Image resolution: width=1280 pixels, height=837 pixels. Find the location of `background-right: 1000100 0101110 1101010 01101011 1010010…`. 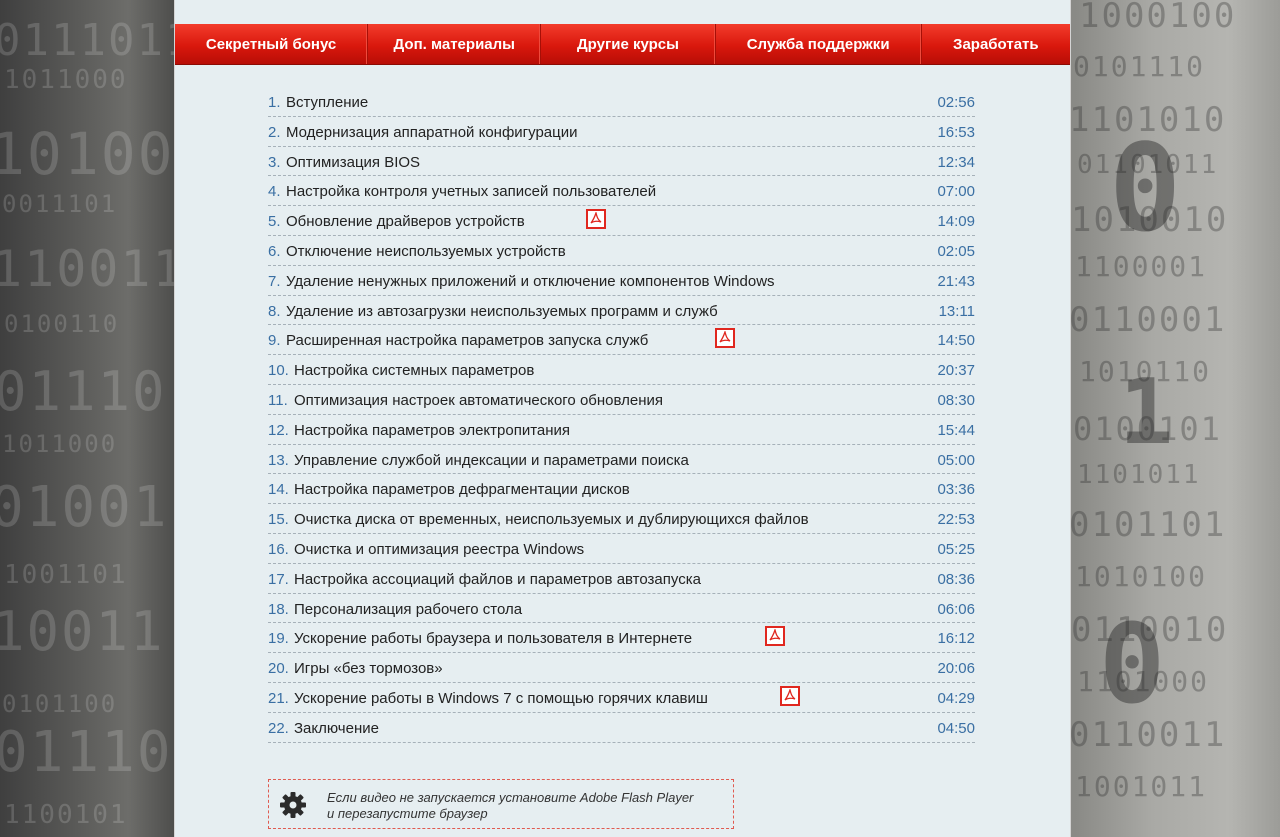

background-right: 1000100 0101110 1101010 01101011 1010010… is located at coordinates (1153, 401).